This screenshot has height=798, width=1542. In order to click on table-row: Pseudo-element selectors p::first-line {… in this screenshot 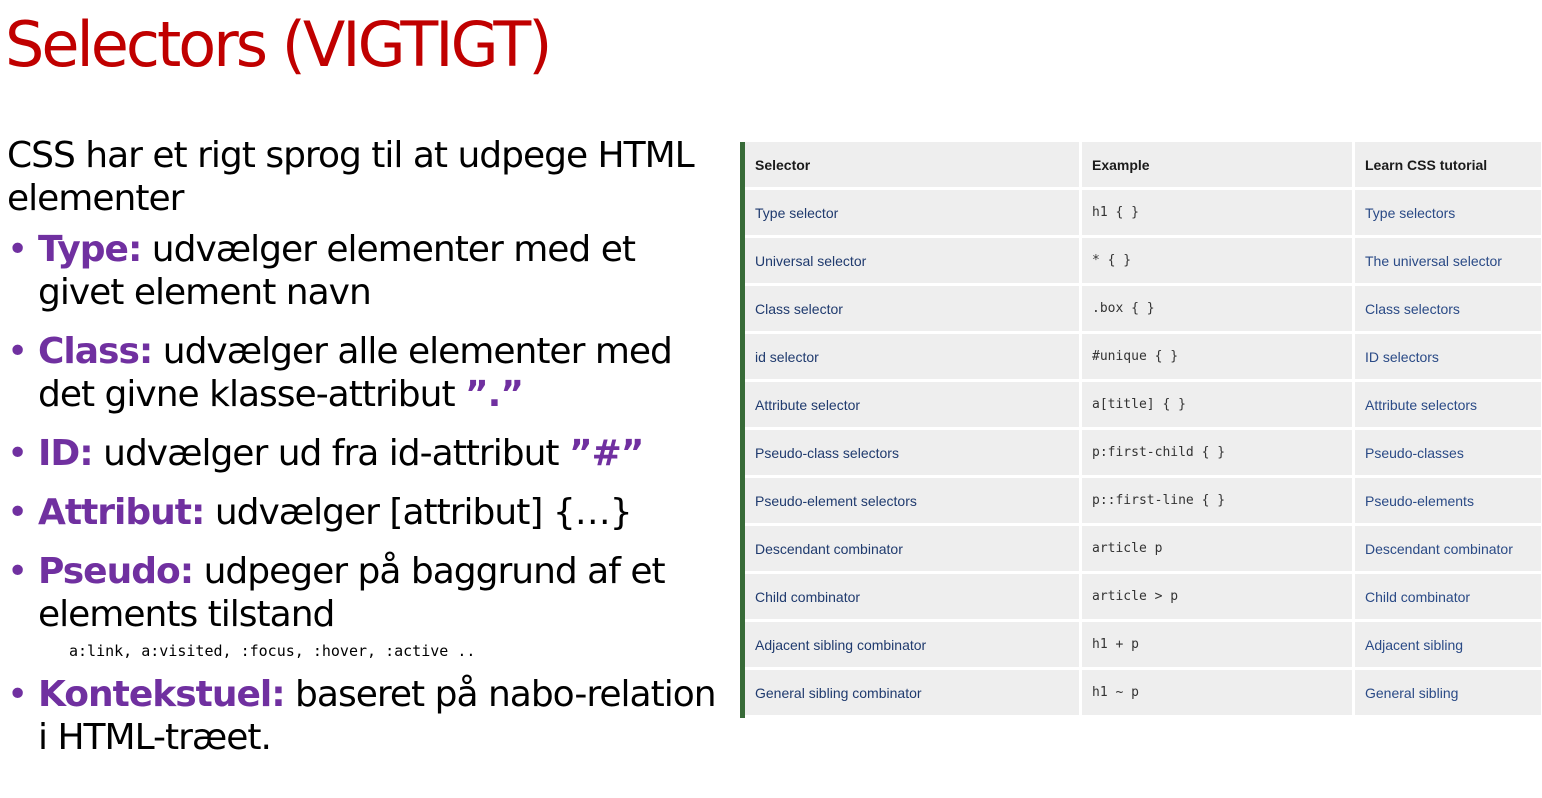, I will do `click(1143, 502)`.